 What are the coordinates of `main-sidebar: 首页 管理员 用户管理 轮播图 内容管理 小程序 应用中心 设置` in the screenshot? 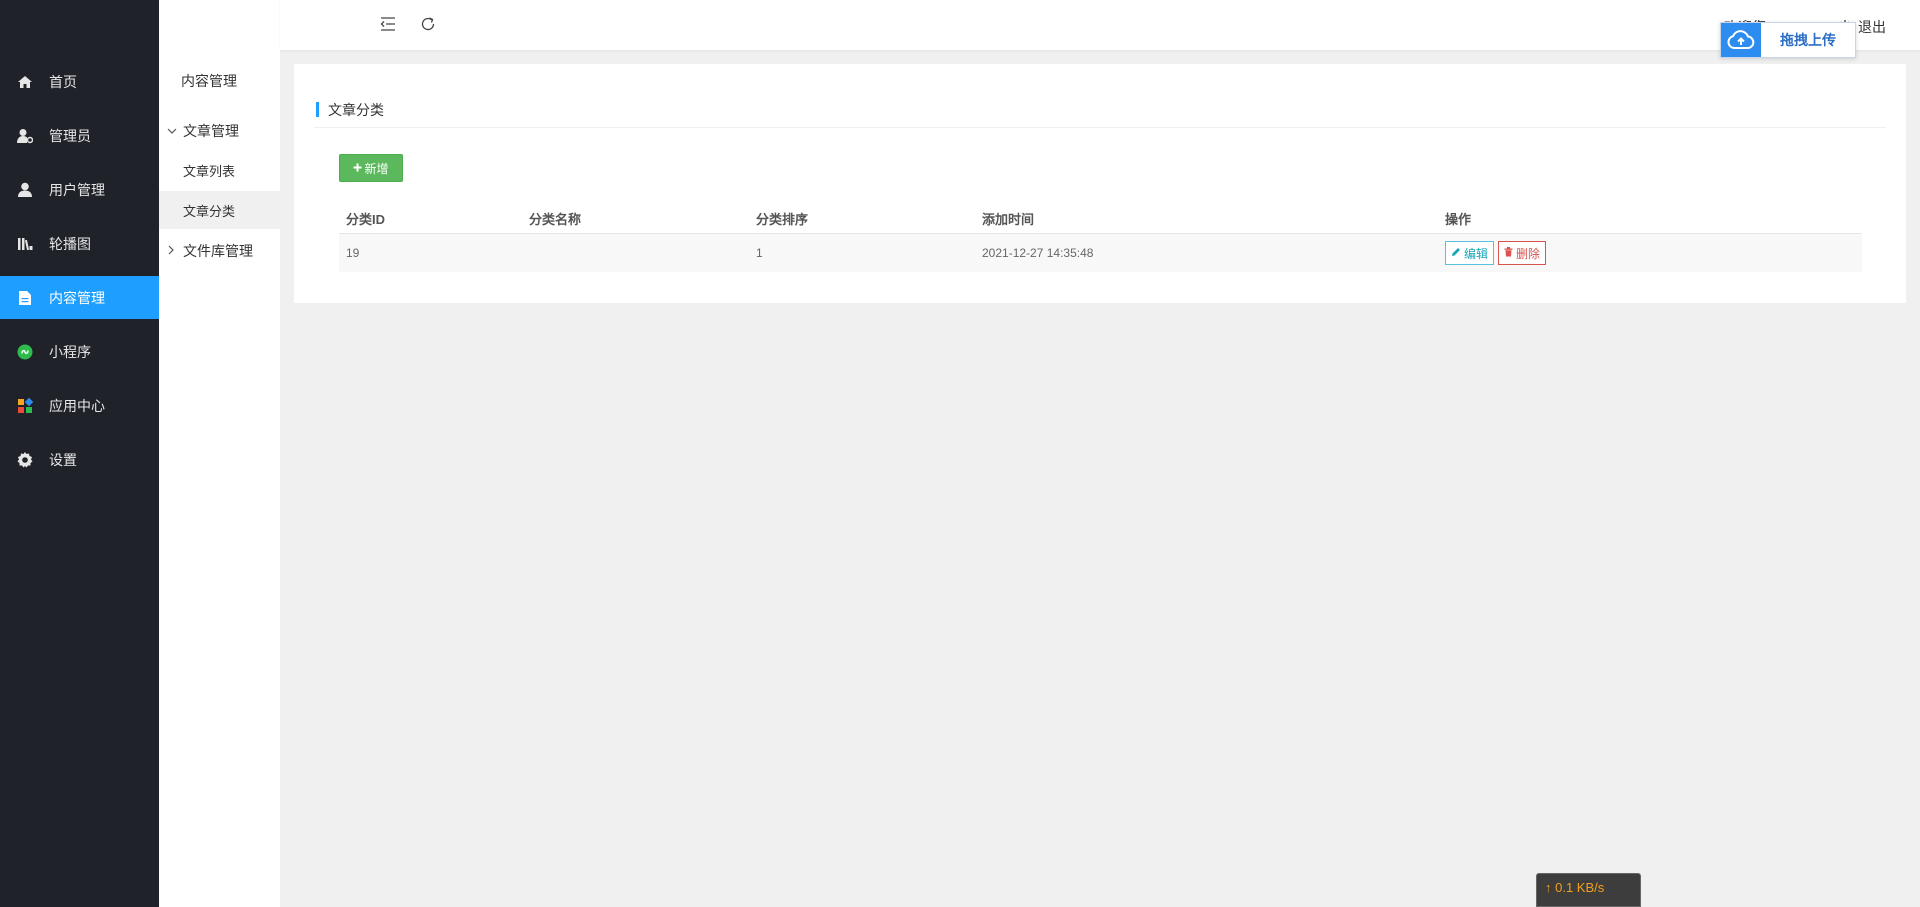 It's located at (79, 453).